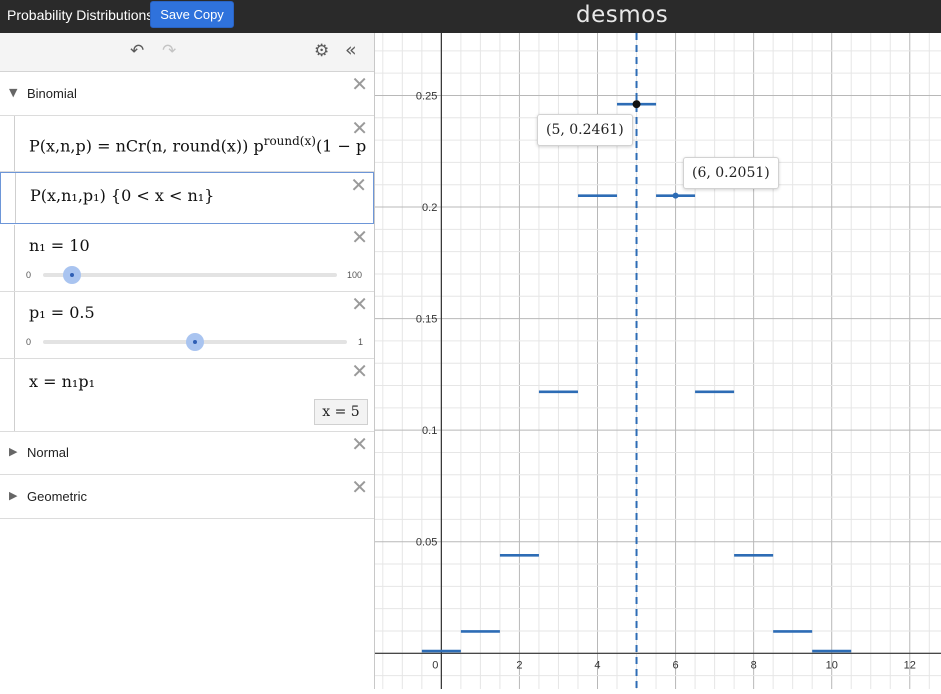  What do you see at coordinates (137, 51) in the screenshot?
I see `undo-icon: ↶` at bounding box center [137, 51].